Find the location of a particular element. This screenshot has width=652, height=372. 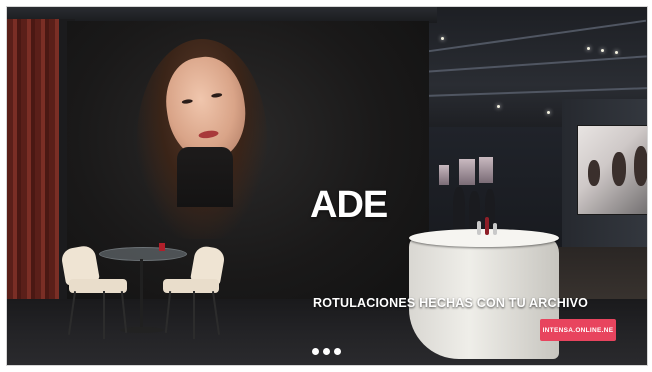

curtain-panel is located at coordinates (33, 164).